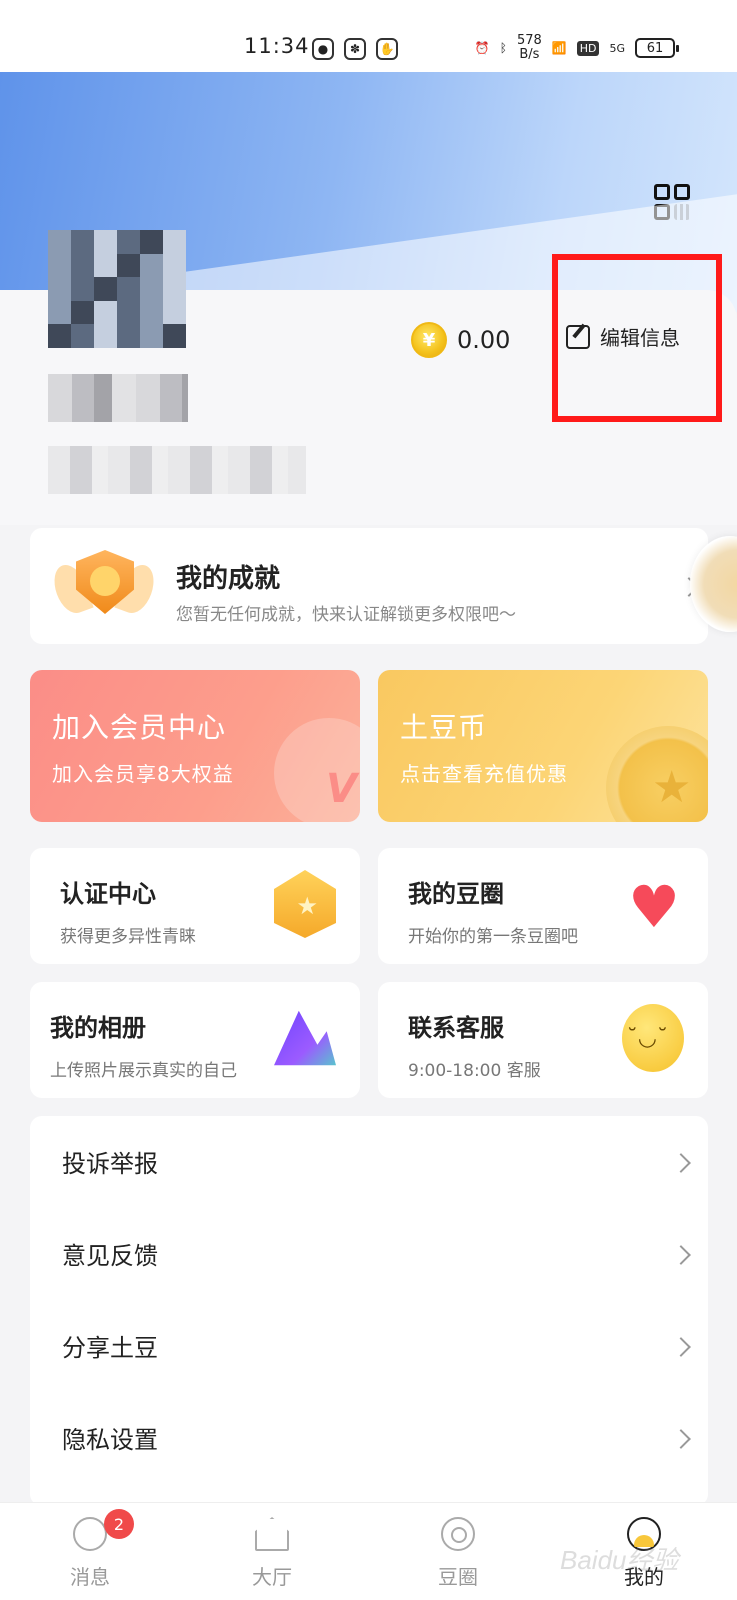 Image resolution: width=737 pixels, height=1600 pixels. Describe the element at coordinates (143, 774) in the screenshot. I see `member-card-subtitle: 加入会员享8大权益` at that location.